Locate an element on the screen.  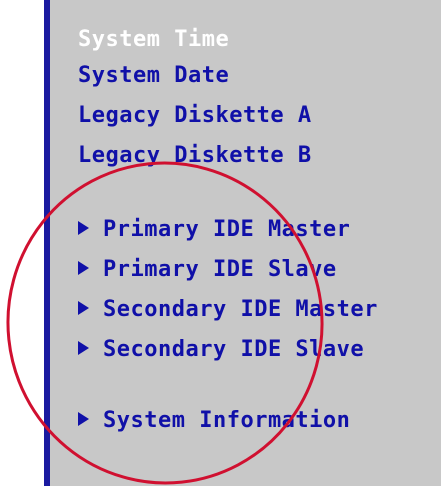
submenu-label: Primary IDE Slave is located at coordinates (220, 269).